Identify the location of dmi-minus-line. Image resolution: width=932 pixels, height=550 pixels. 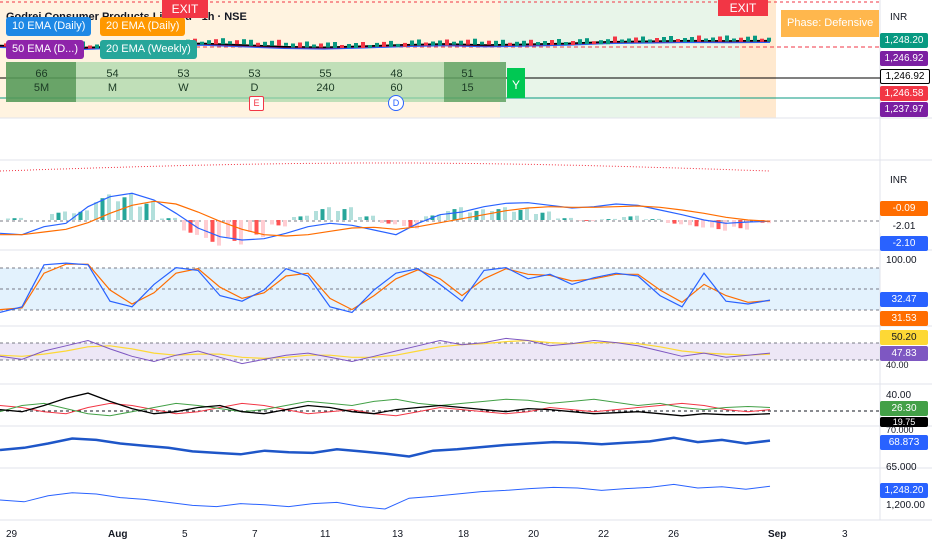
(385, 409).